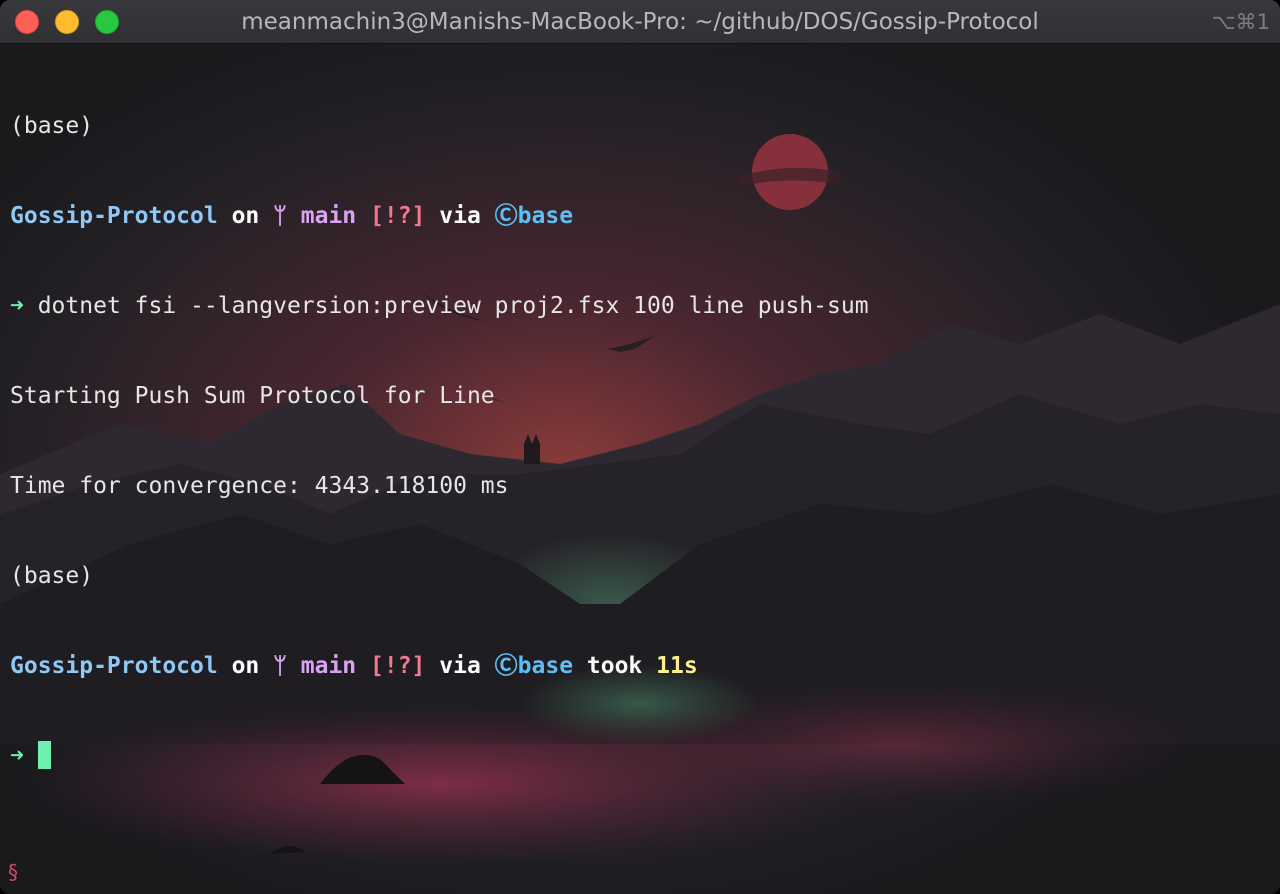  Describe the element at coordinates (677, 666) in the screenshot. I see `command-duration: 11s` at that location.